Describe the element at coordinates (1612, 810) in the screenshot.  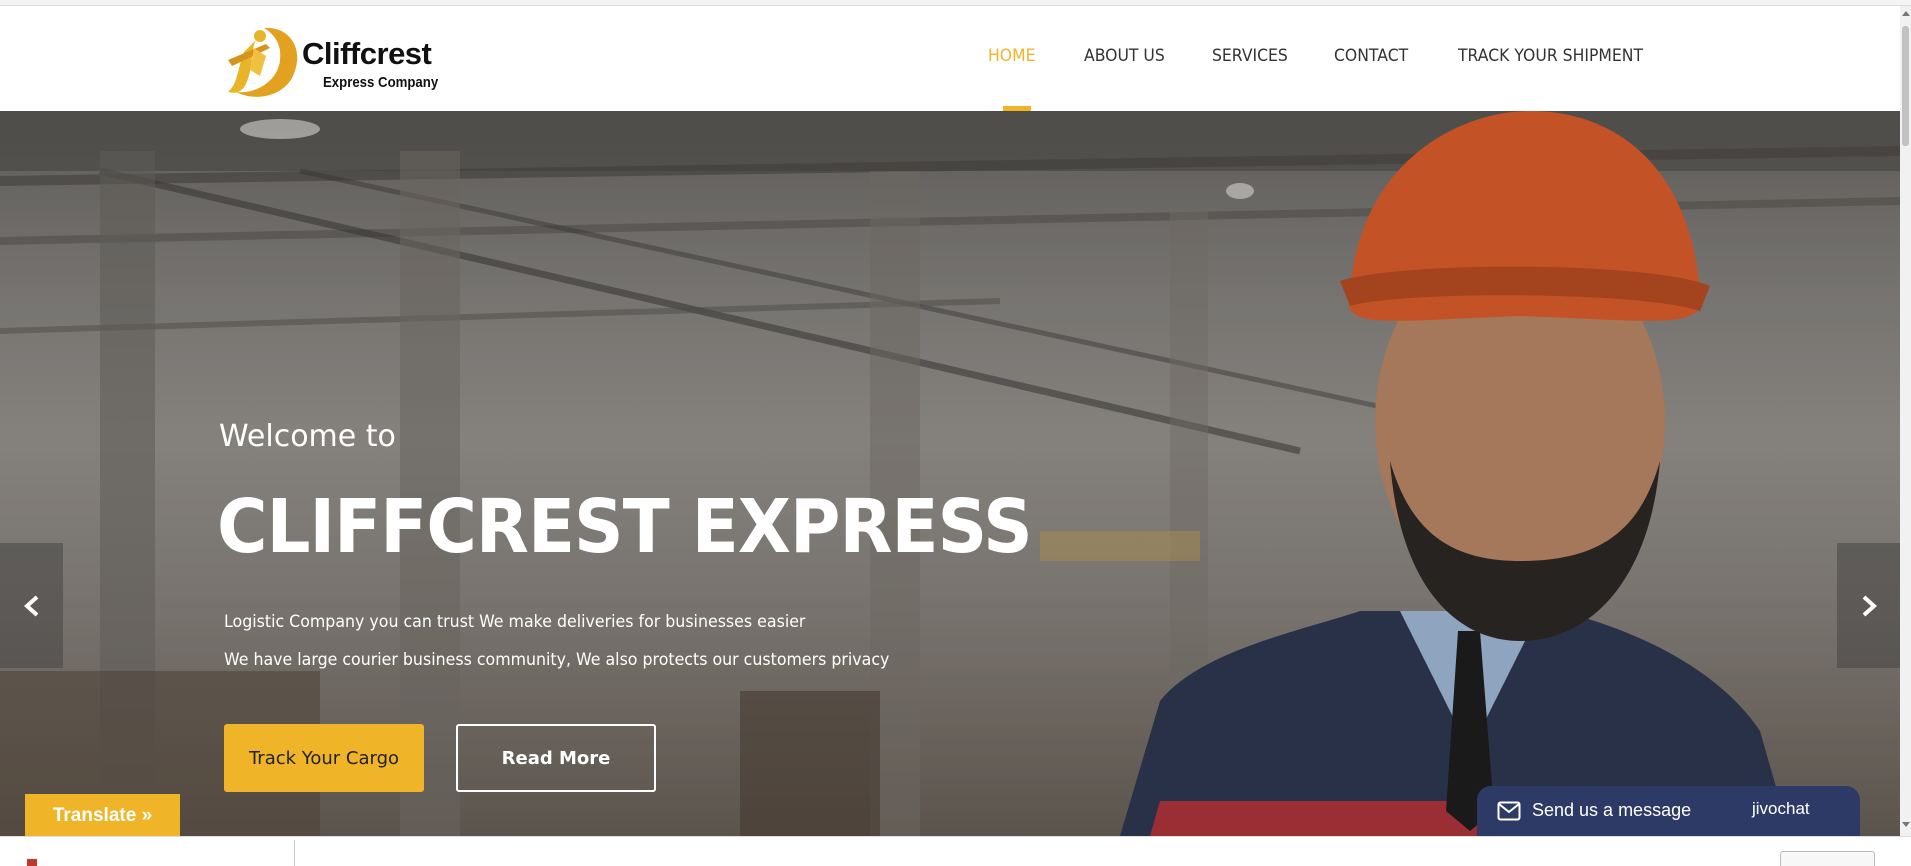
I see `chat-label: Send us a message` at that location.